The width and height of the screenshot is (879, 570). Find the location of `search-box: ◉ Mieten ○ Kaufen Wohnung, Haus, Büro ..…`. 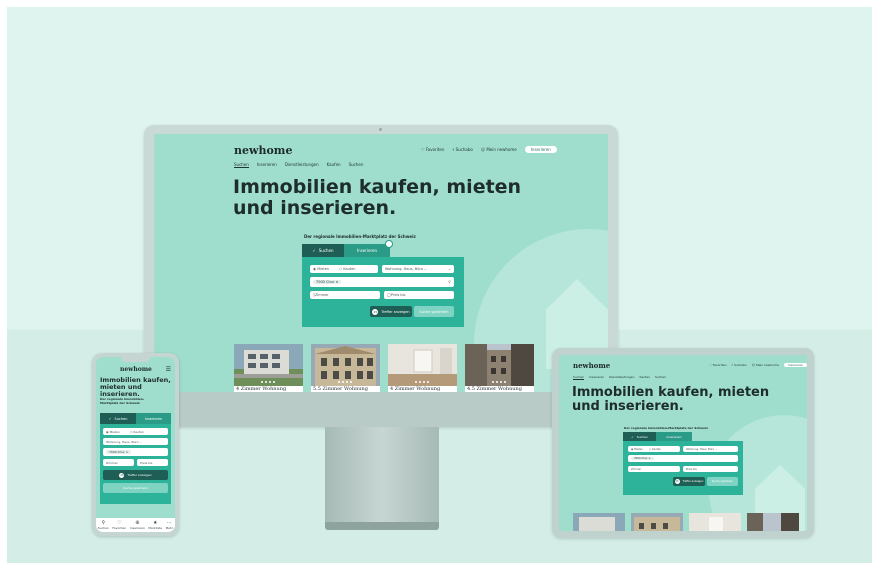

search-box: ◉ Mieten ○ Kaufen Wohnung, Haus, Büro ..… is located at coordinates (135, 464).